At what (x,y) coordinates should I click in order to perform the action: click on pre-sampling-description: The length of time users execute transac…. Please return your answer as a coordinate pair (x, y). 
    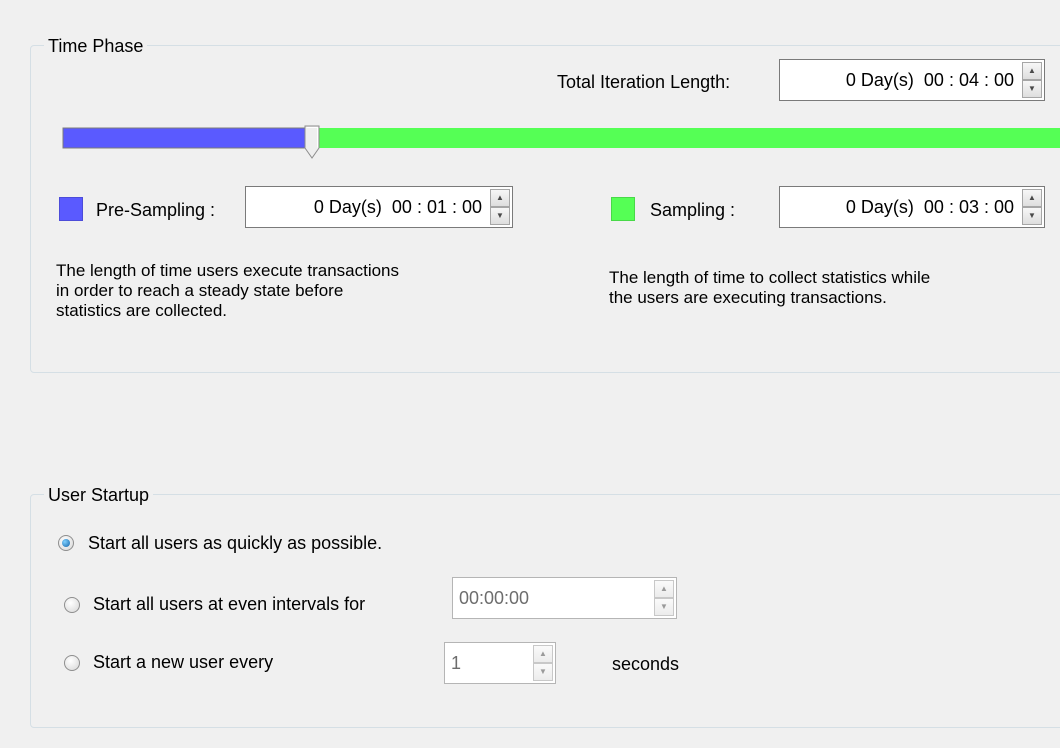
    Looking at the image, I should click on (228, 290).